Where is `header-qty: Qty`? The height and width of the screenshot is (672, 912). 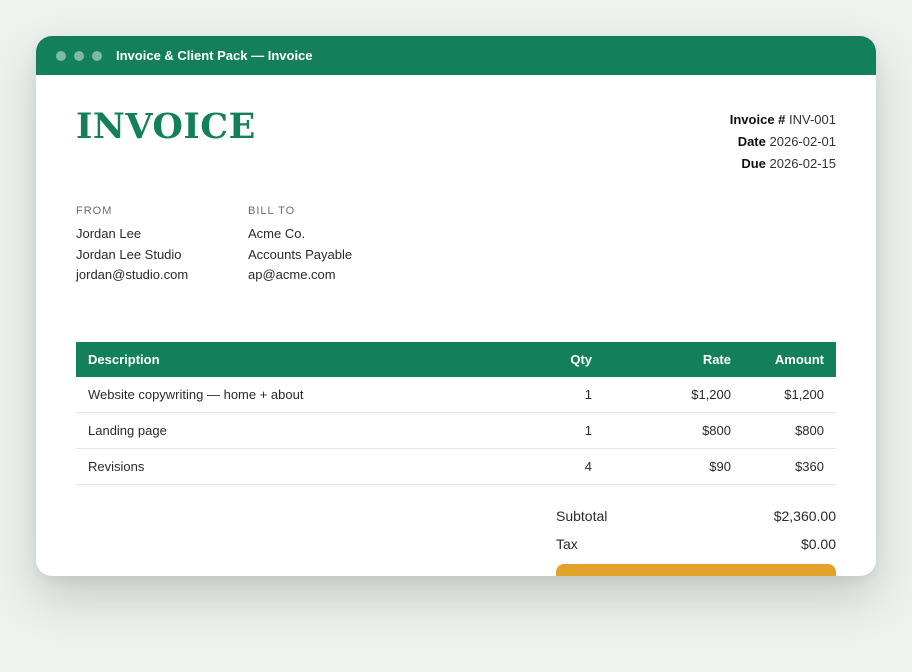 header-qty: Qty is located at coordinates (557, 359).